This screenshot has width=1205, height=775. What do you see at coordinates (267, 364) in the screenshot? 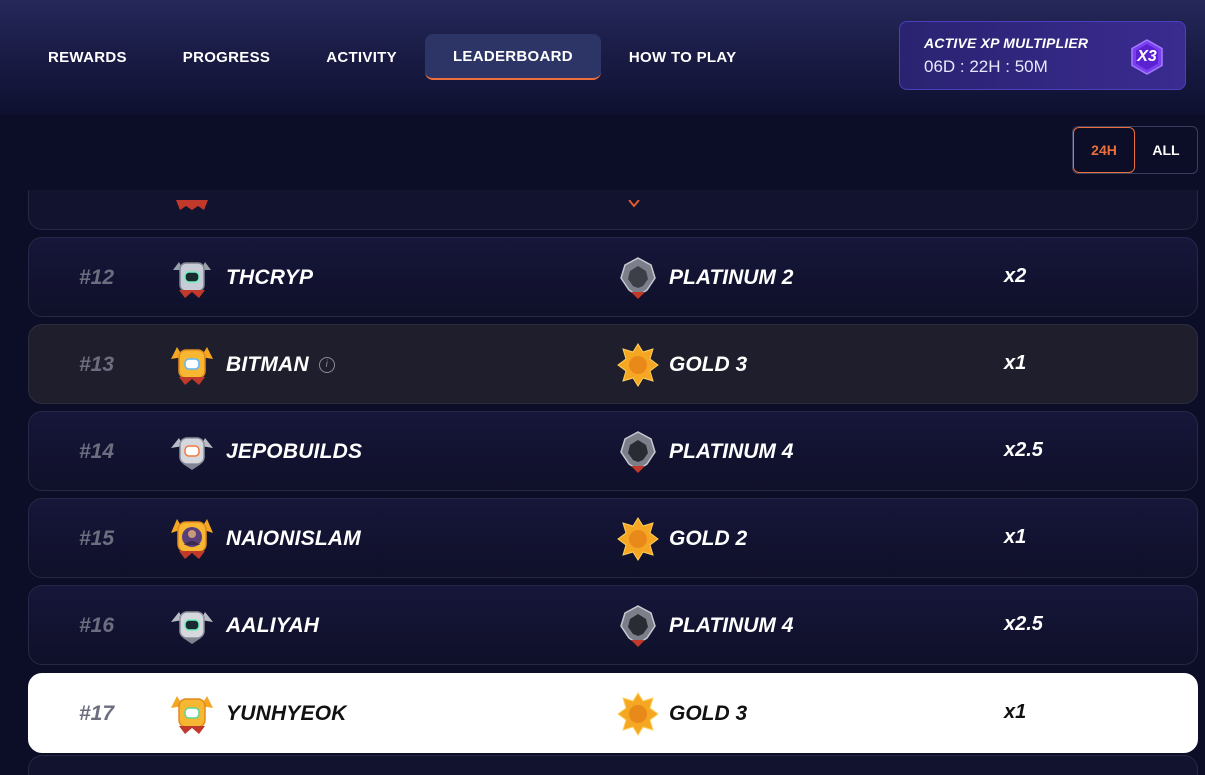
I see `player-name-text: BITMAN` at bounding box center [267, 364].